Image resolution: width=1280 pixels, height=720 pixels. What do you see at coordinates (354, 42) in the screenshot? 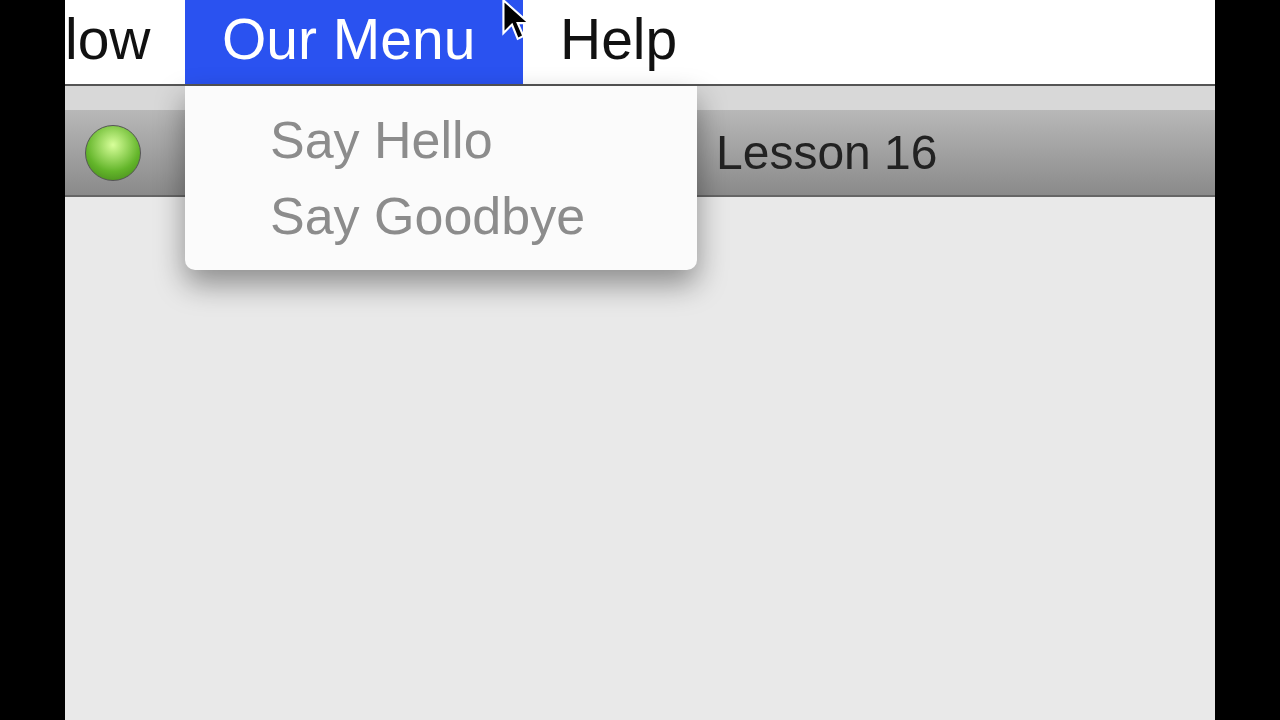
I see `menu-bar-item: Our Menu` at bounding box center [354, 42].